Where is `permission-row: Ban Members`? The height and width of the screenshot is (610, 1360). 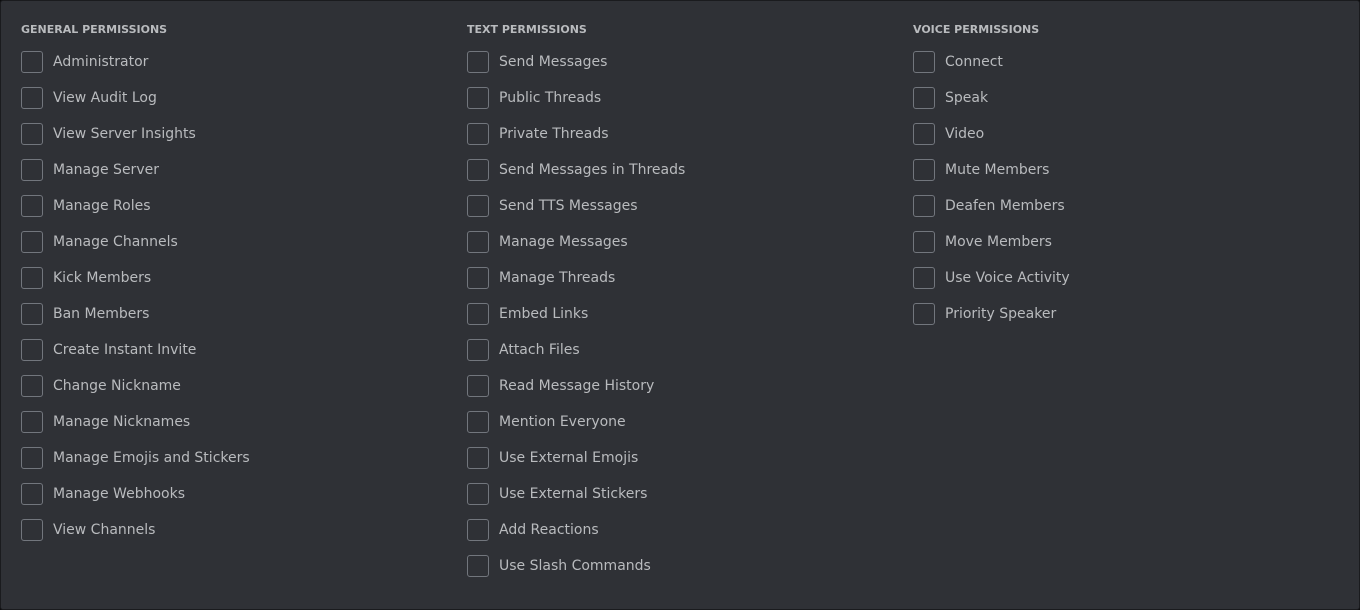 permission-row: Ban Members is located at coordinates (231, 314).